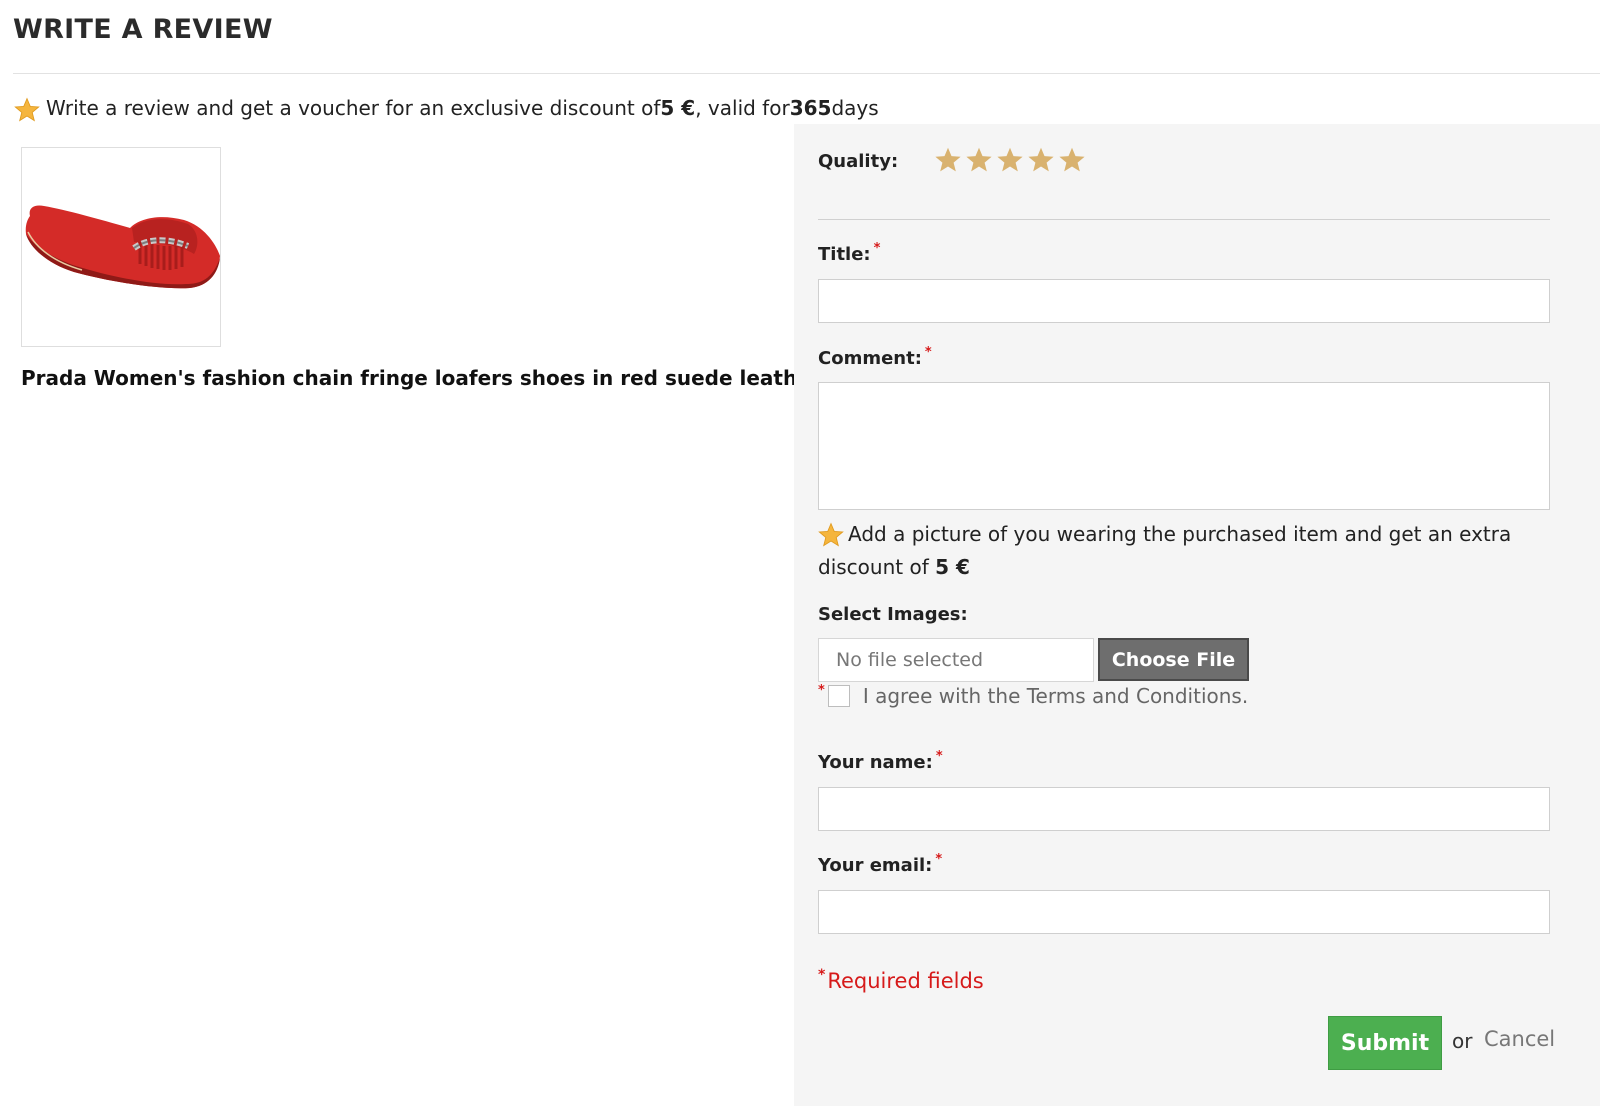 The height and width of the screenshot is (1106, 1600). Describe the element at coordinates (1519, 1039) in the screenshot. I see `cancel-link: Cancel` at that location.